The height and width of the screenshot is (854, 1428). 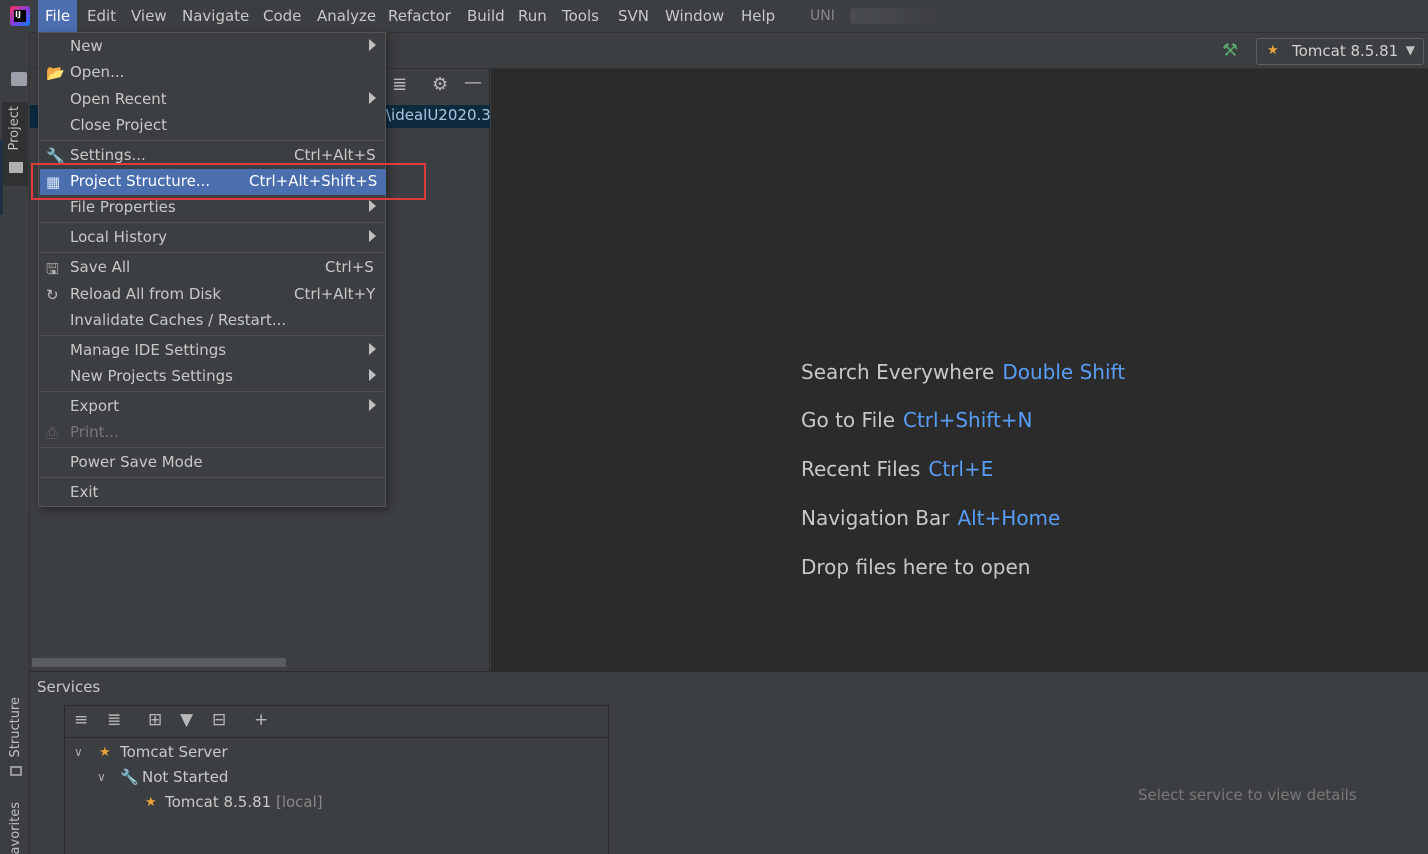 I want to click on project-path-fragment: \idealU2020.3, so click(x=438, y=115).